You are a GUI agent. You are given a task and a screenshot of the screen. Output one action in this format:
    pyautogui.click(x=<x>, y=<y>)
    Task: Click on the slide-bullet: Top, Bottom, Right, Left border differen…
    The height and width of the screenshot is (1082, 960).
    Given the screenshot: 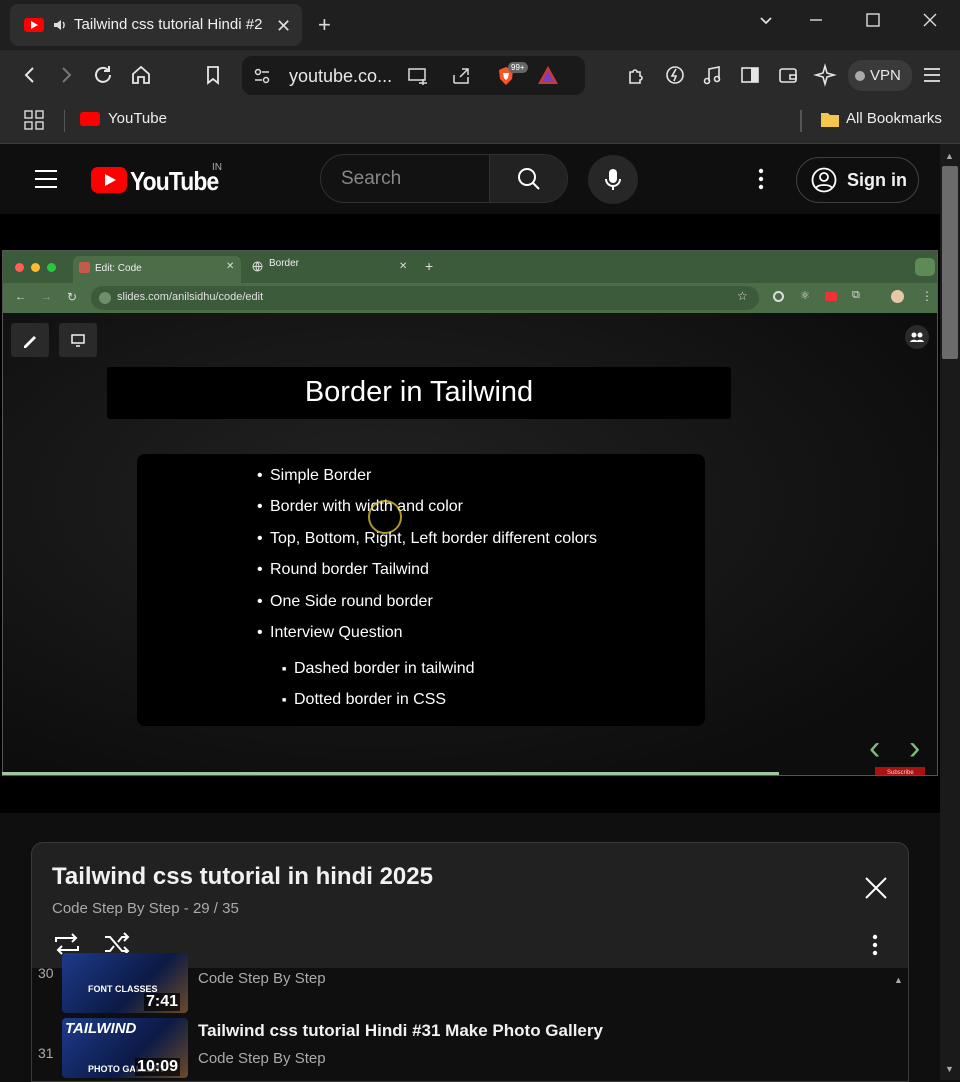 What is the action you would take?
    pyautogui.click(x=427, y=539)
    